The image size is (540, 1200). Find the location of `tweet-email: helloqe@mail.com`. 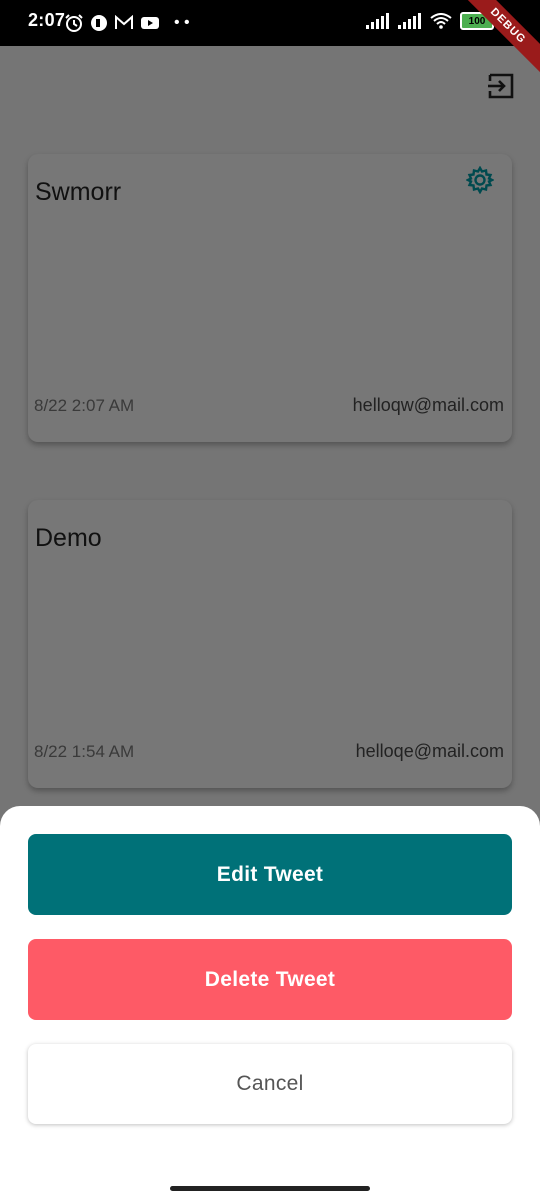

tweet-email: helloqe@mail.com is located at coordinates (429, 751).